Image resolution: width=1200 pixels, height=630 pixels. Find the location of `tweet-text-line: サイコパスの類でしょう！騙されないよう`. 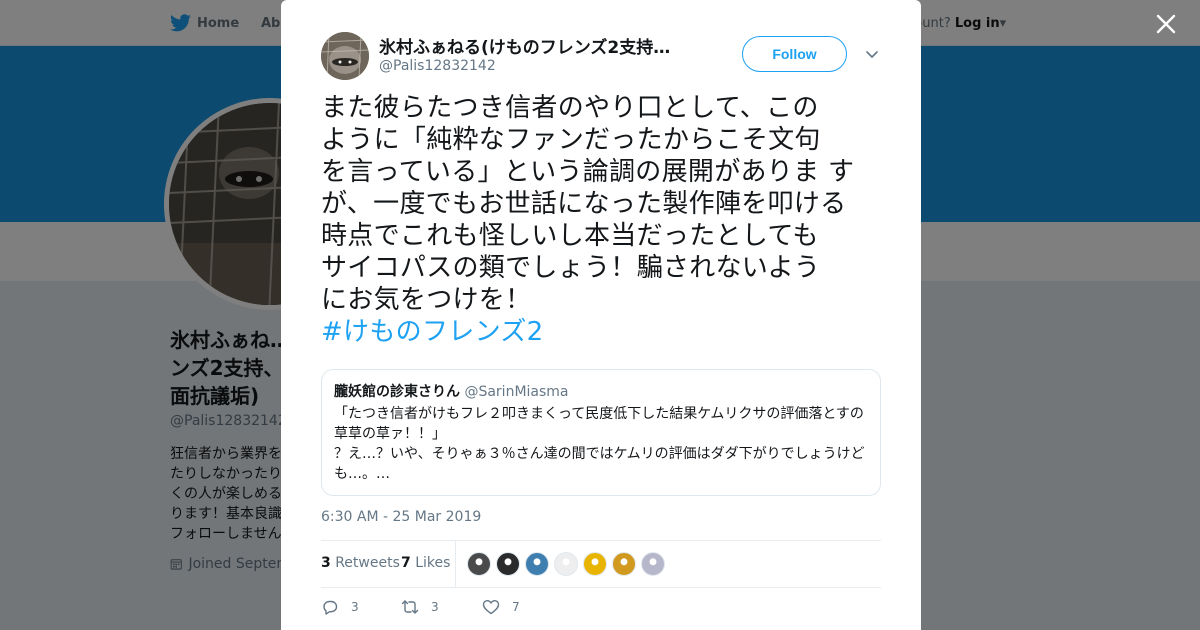

tweet-text-line: サイコパスの類でしょう！騙されないよう is located at coordinates (571, 268).